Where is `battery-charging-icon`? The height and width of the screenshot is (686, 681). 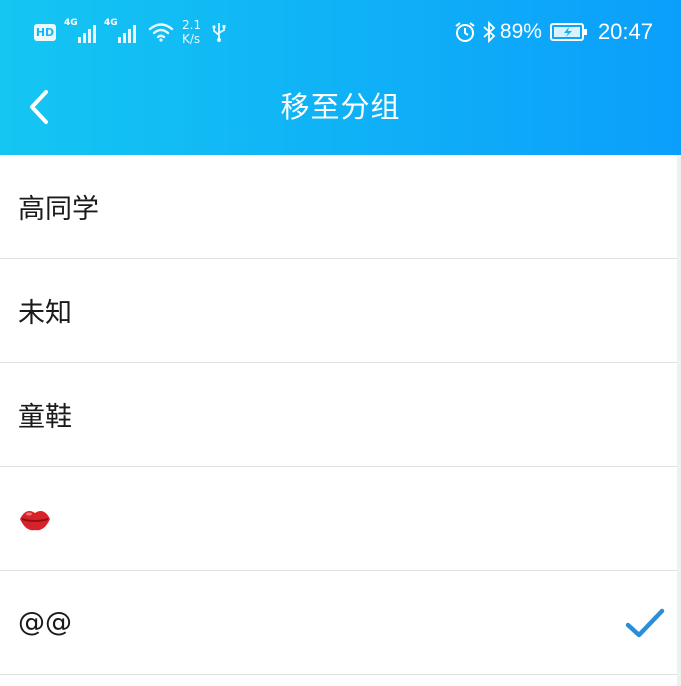
battery-charging-icon is located at coordinates (568, 32).